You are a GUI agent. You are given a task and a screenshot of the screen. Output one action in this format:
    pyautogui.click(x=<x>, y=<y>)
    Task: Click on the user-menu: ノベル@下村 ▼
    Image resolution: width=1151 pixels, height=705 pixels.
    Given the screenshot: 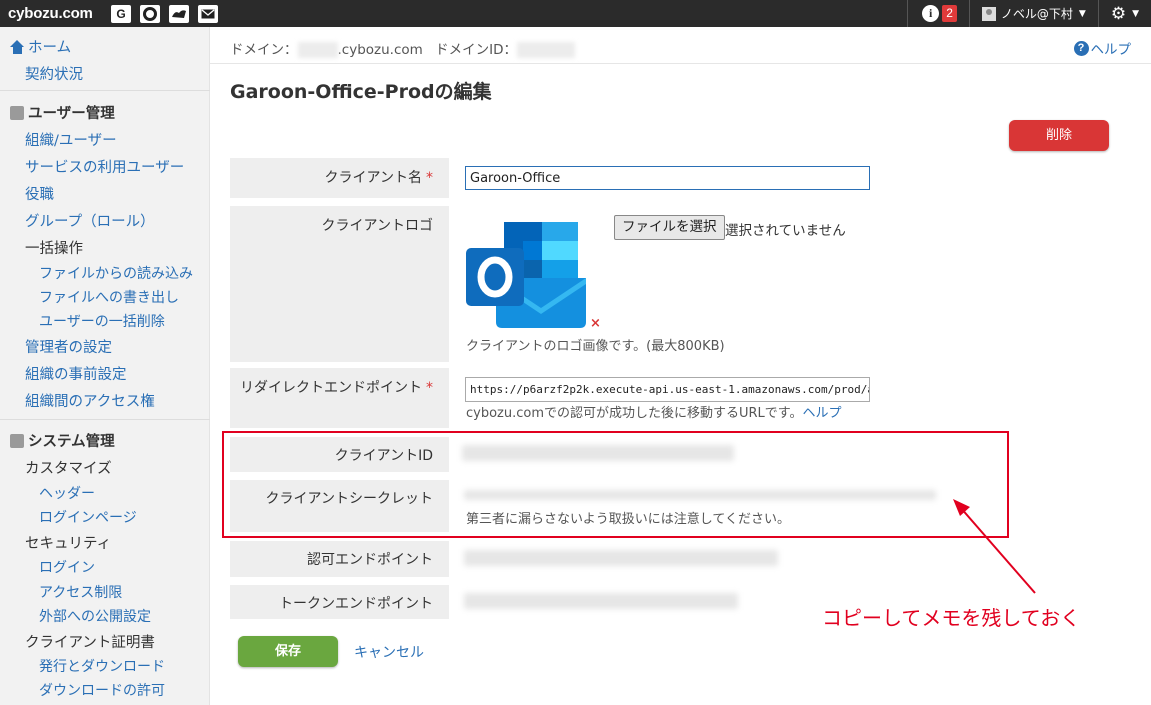 What is the action you would take?
    pyautogui.click(x=1034, y=13)
    